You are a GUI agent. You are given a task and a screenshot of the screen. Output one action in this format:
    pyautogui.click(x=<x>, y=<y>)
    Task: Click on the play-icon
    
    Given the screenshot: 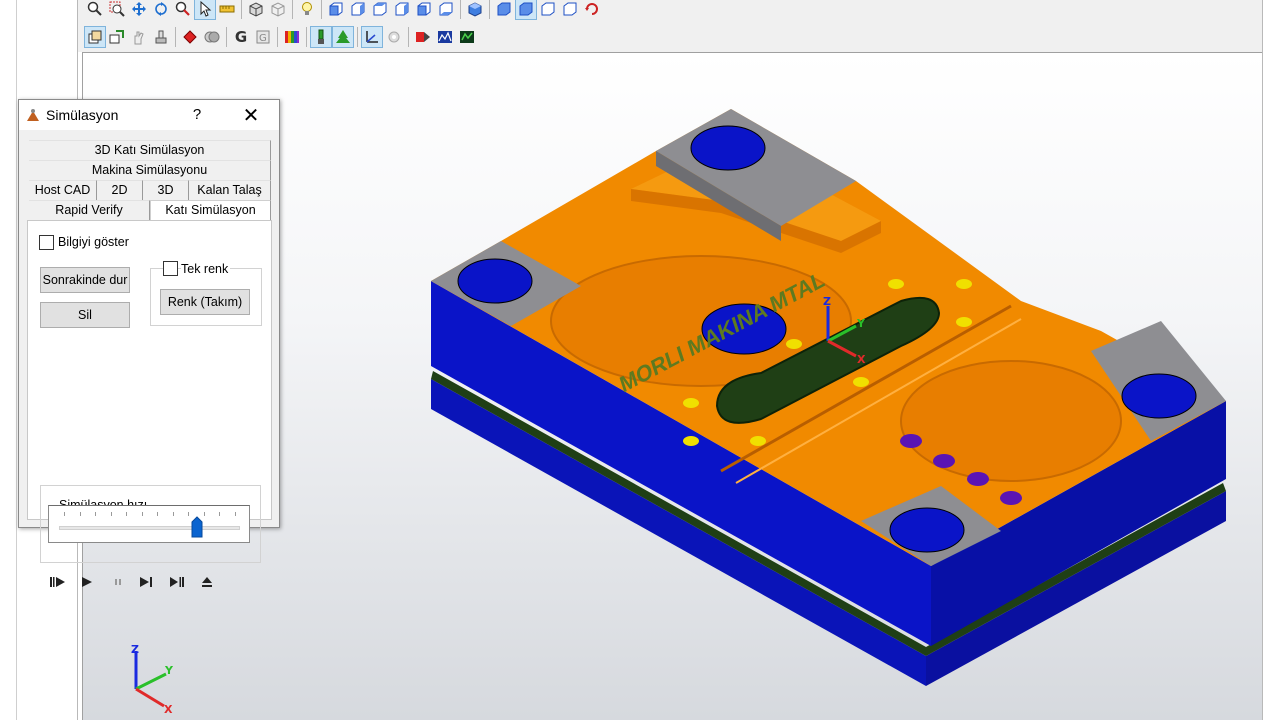 What is the action you would take?
    pyautogui.click(x=87, y=582)
    